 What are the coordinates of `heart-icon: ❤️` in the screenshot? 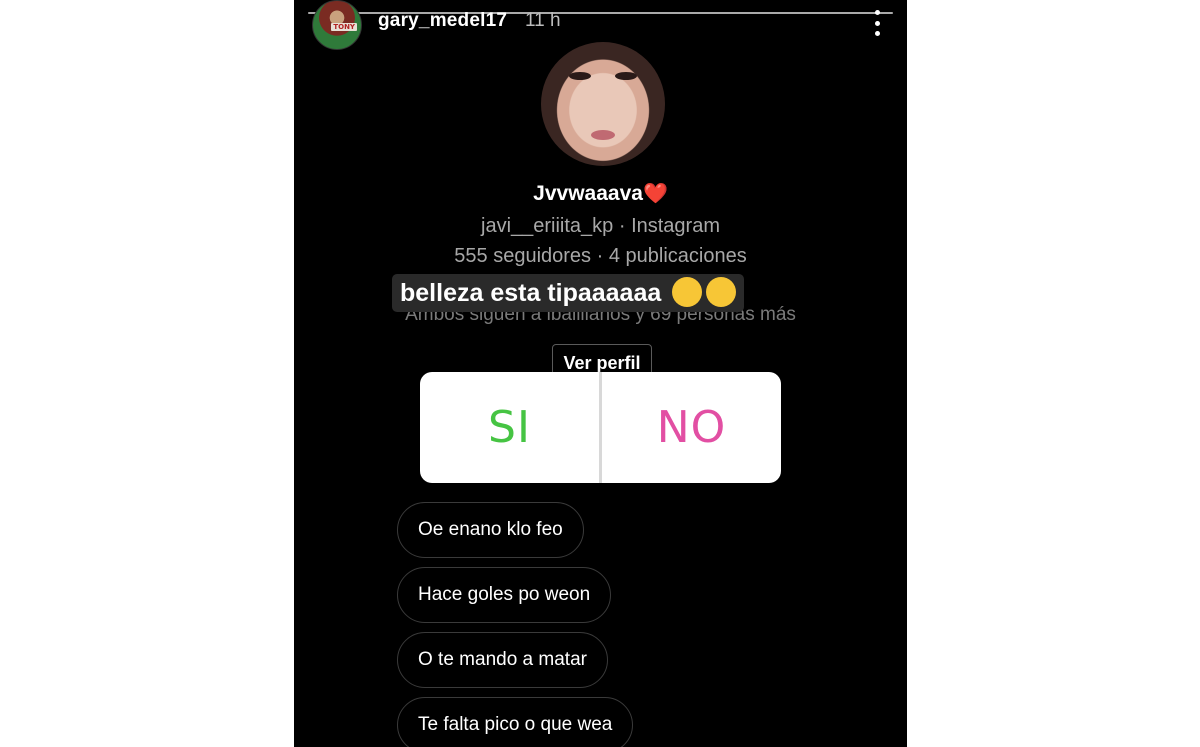 It's located at (655, 193).